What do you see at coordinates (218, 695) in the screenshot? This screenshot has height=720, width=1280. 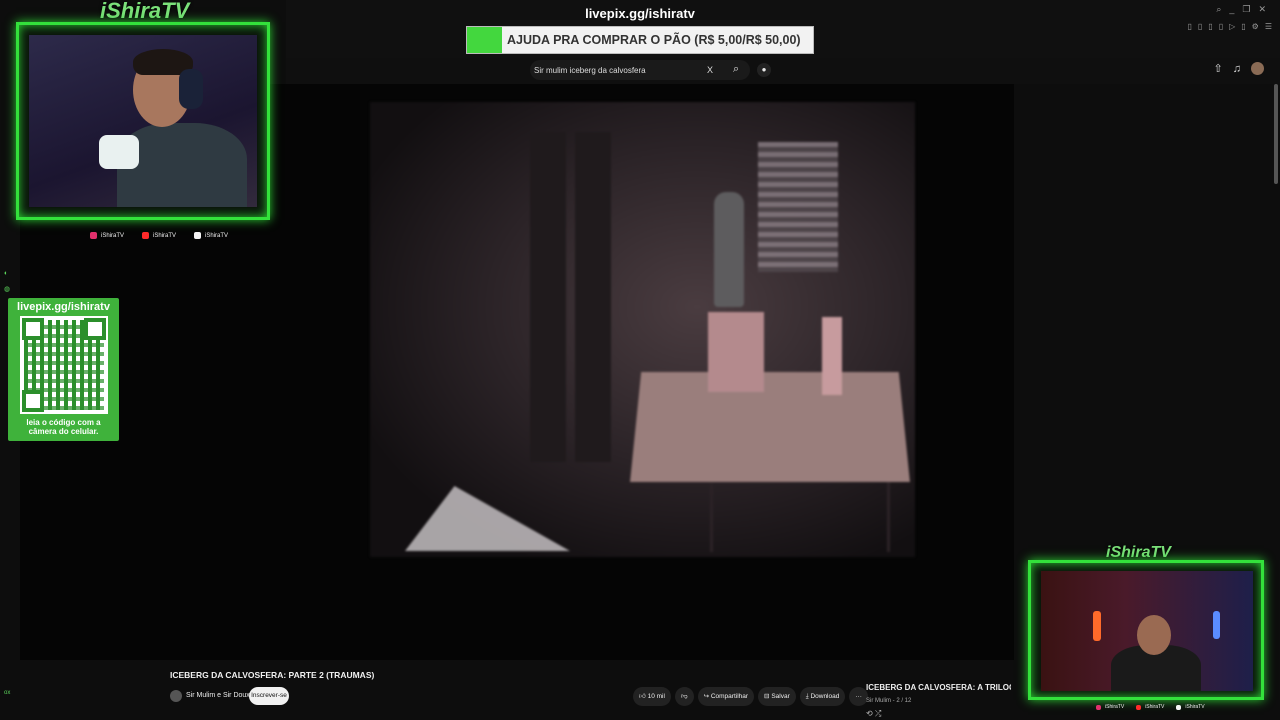 I see `channel-name: Sir Mulim e Sir Doux` at bounding box center [218, 695].